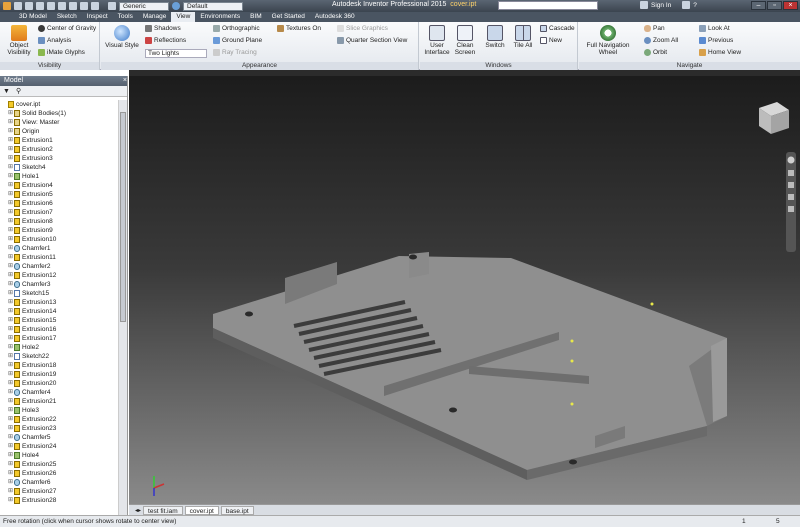 This screenshot has width=800, height=527. Describe the element at coordinates (144, 6) in the screenshot. I see `material-dropdown: Generic` at that location.